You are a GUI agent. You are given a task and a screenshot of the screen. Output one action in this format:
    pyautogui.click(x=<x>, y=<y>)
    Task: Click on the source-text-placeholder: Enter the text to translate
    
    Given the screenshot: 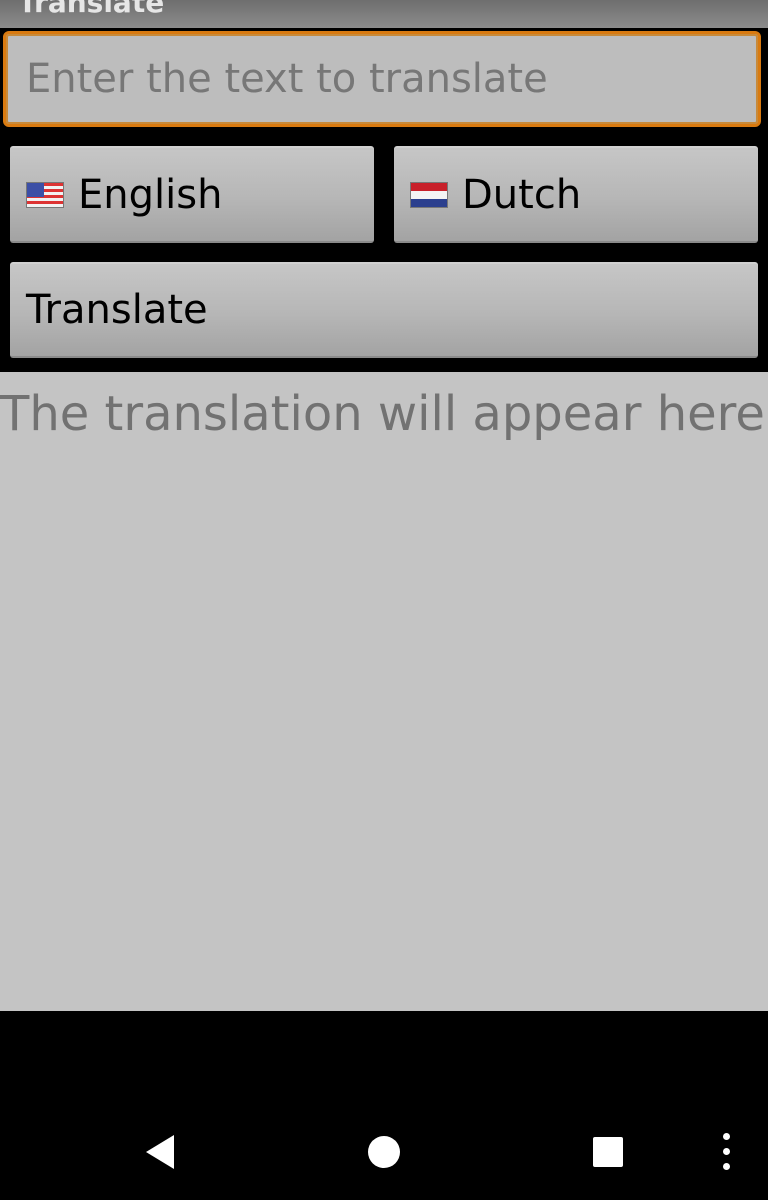 What is the action you would take?
    pyautogui.click(x=287, y=79)
    